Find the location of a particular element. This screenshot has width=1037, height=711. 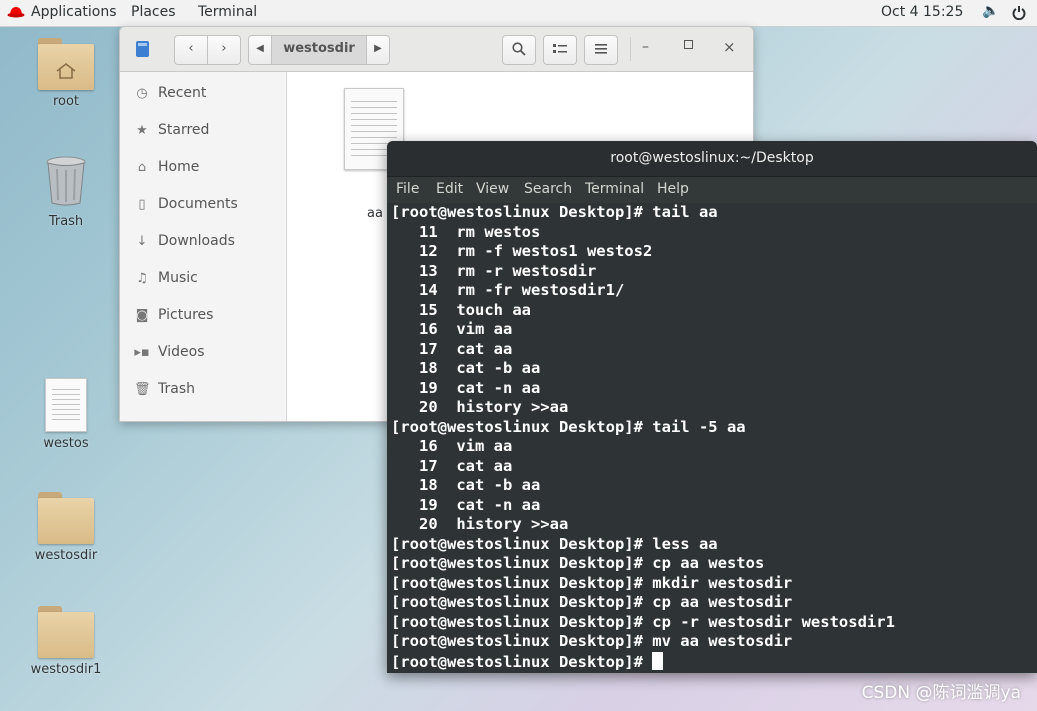

list-view-icon is located at coordinates (560, 48).